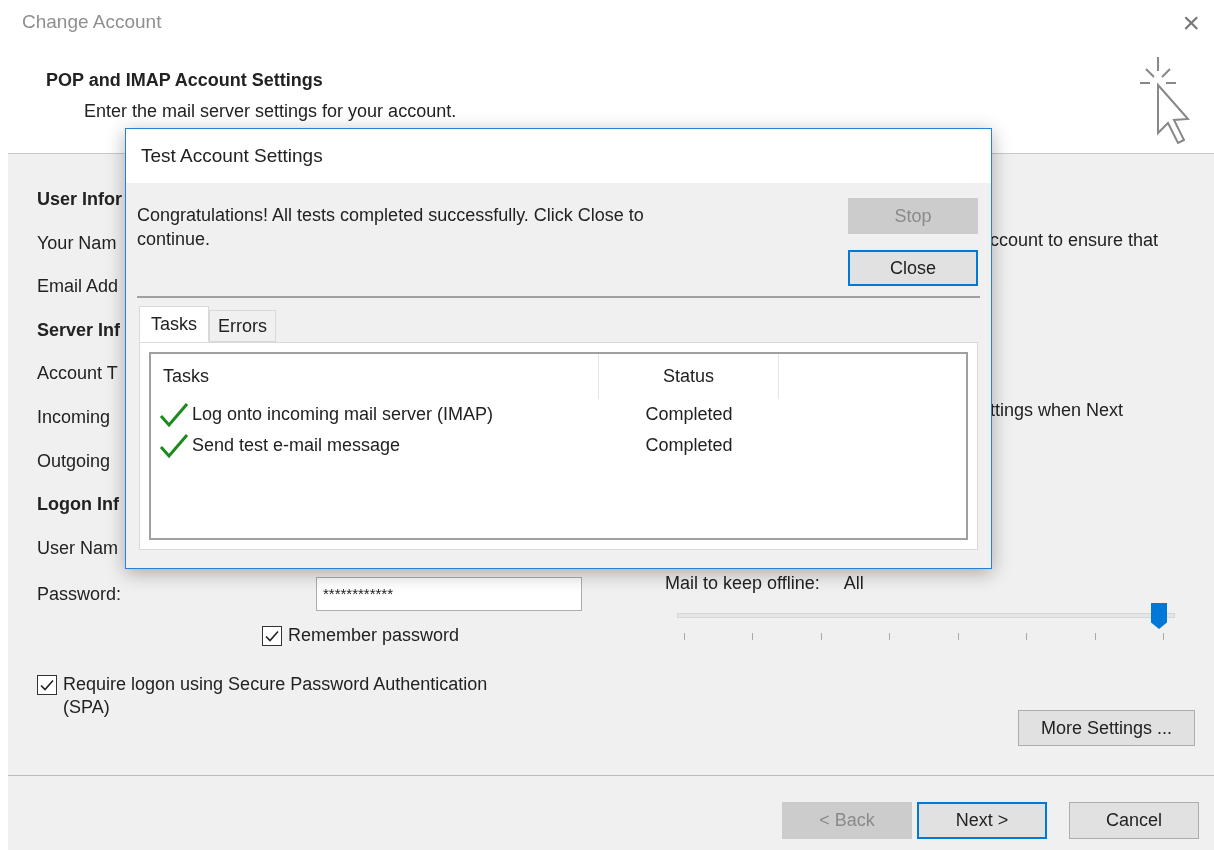 The image size is (1214, 850). I want to click on task-name: Send test e-mail message, so click(296, 445).